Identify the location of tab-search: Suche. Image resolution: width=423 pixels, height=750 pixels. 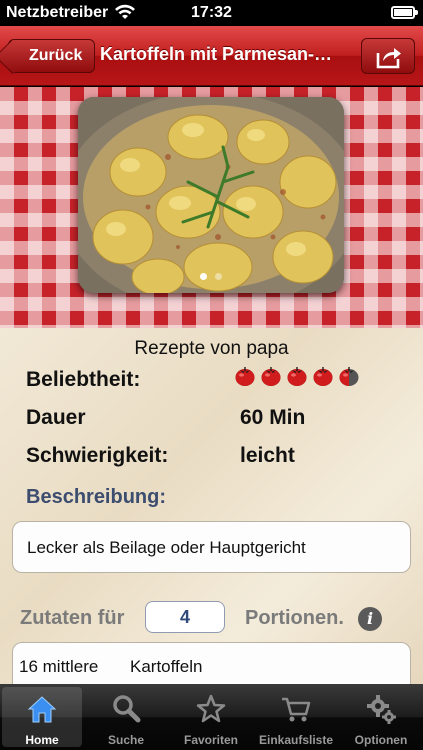
(126, 717).